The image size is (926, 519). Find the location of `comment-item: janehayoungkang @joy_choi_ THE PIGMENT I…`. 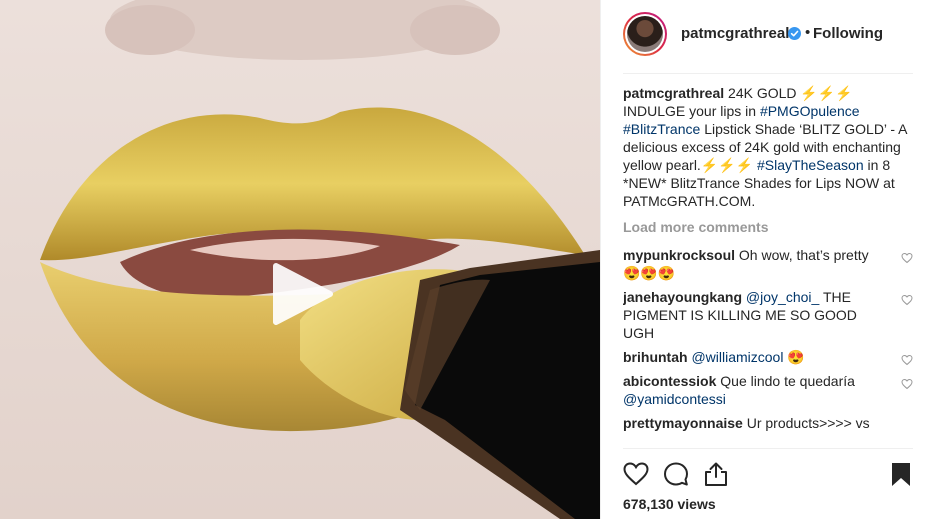

comment-item: janehayoungkang @joy_choi_ THE PIGMENT I… is located at coordinates (768, 315).